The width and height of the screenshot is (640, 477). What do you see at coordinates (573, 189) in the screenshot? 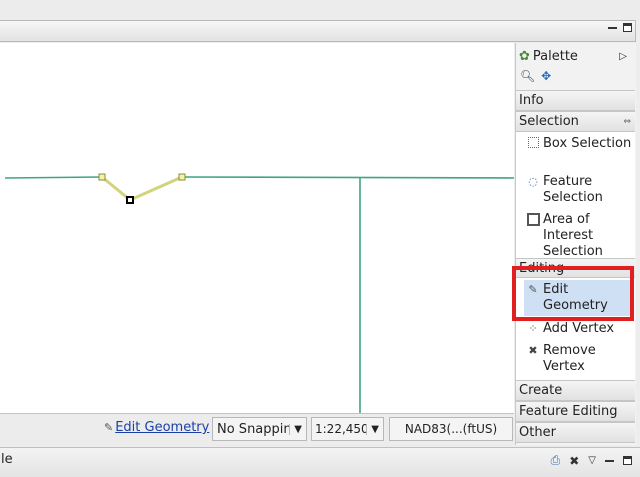
I see `tool-label: Feature Selection` at bounding box center [573, 189].